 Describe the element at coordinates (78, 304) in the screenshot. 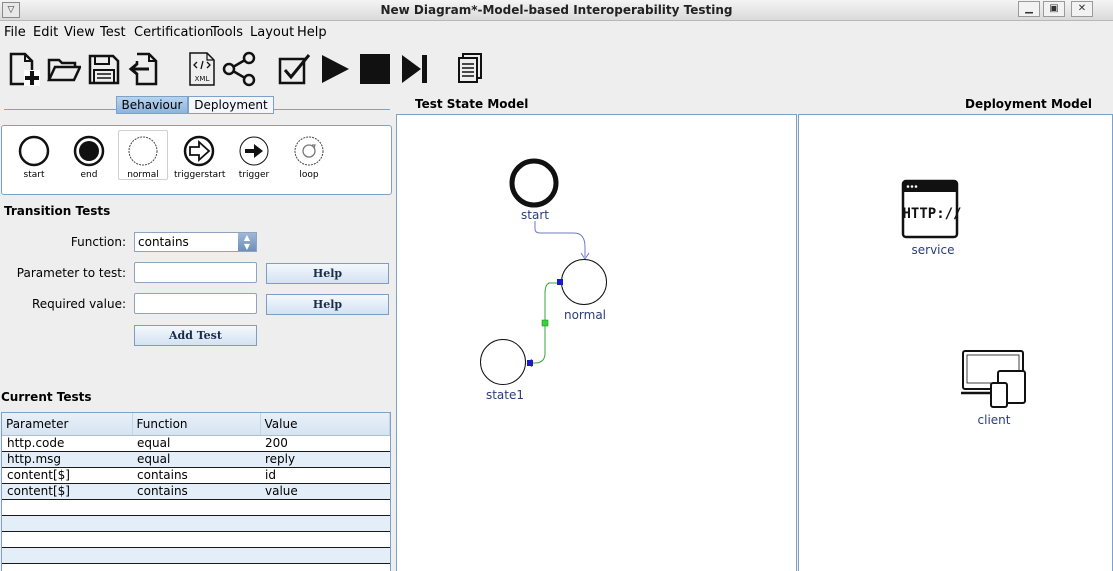

I see `required-value-label: Required value:` at that location.